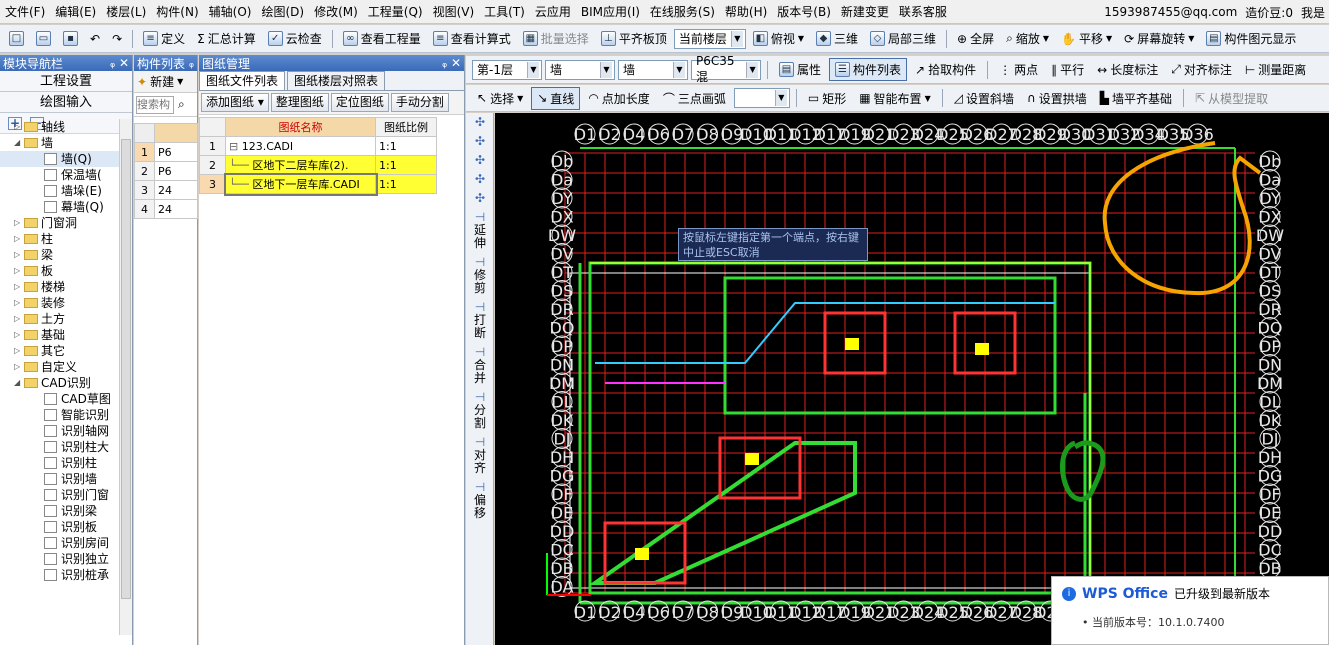  What do you see at coordinates (126, 369) in the screenshot?
I see `scrollbar-thumb` at bounding box center [126, 369].